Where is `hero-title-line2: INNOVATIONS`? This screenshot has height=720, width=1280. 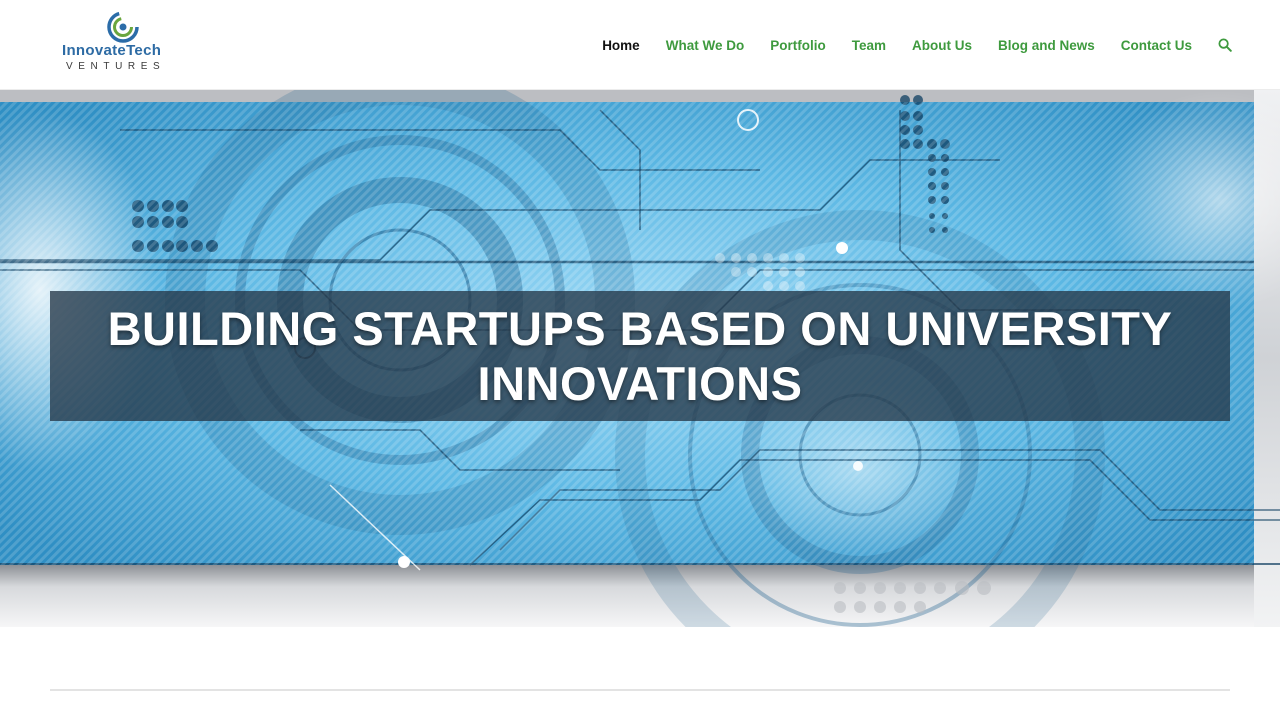 hero-title-line2: INNOVATIONS is located at coordinates (640, 383).